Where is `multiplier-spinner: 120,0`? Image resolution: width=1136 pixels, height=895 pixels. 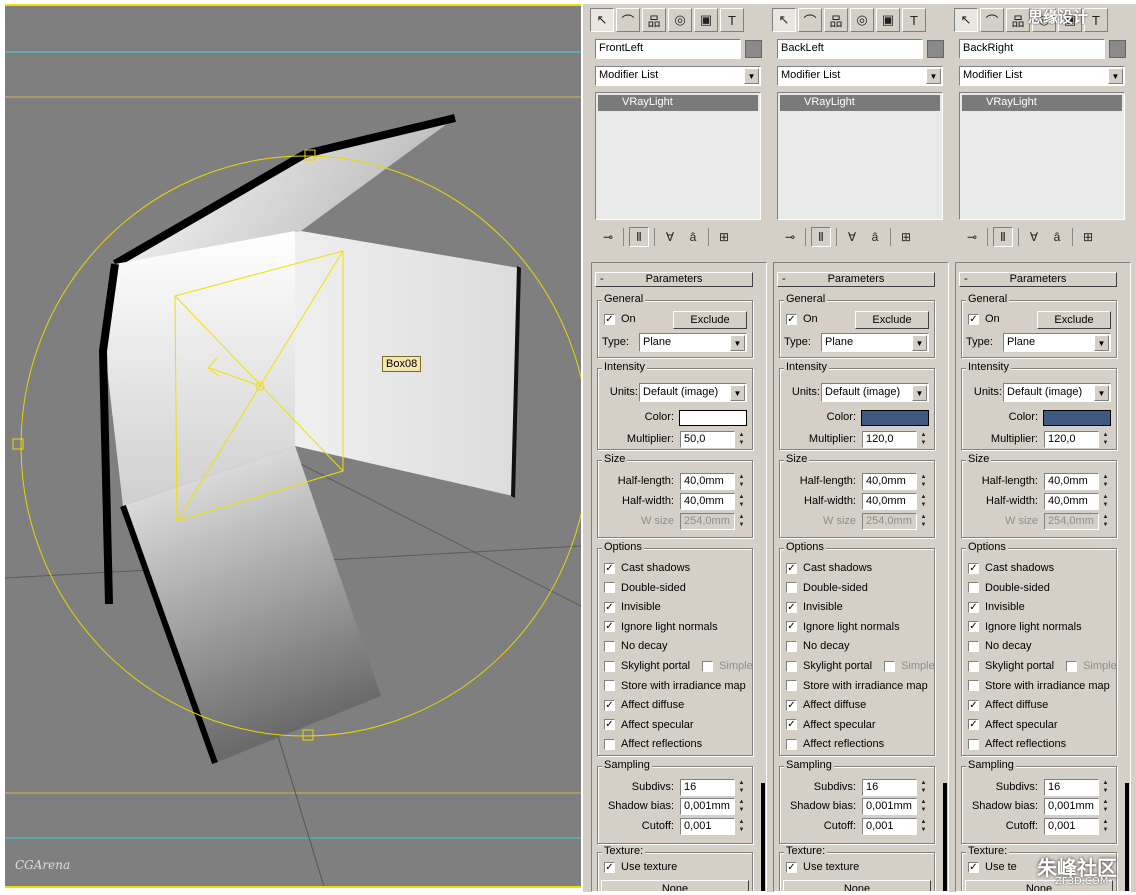 multiplier-spinner: 120,0 is located at coordinates (889, 439).